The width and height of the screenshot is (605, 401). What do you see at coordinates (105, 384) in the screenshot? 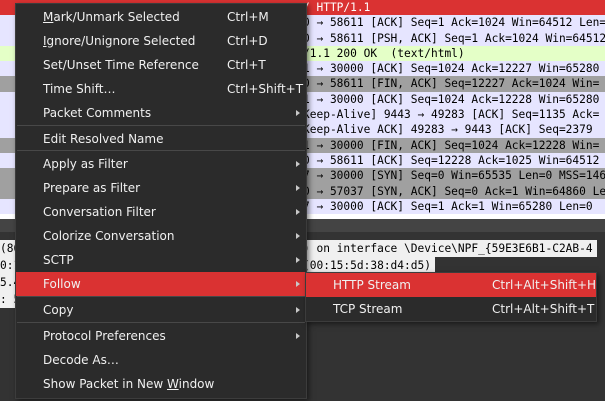
I see `label-text: Show Packet in New` at bounding box center [105, 384].